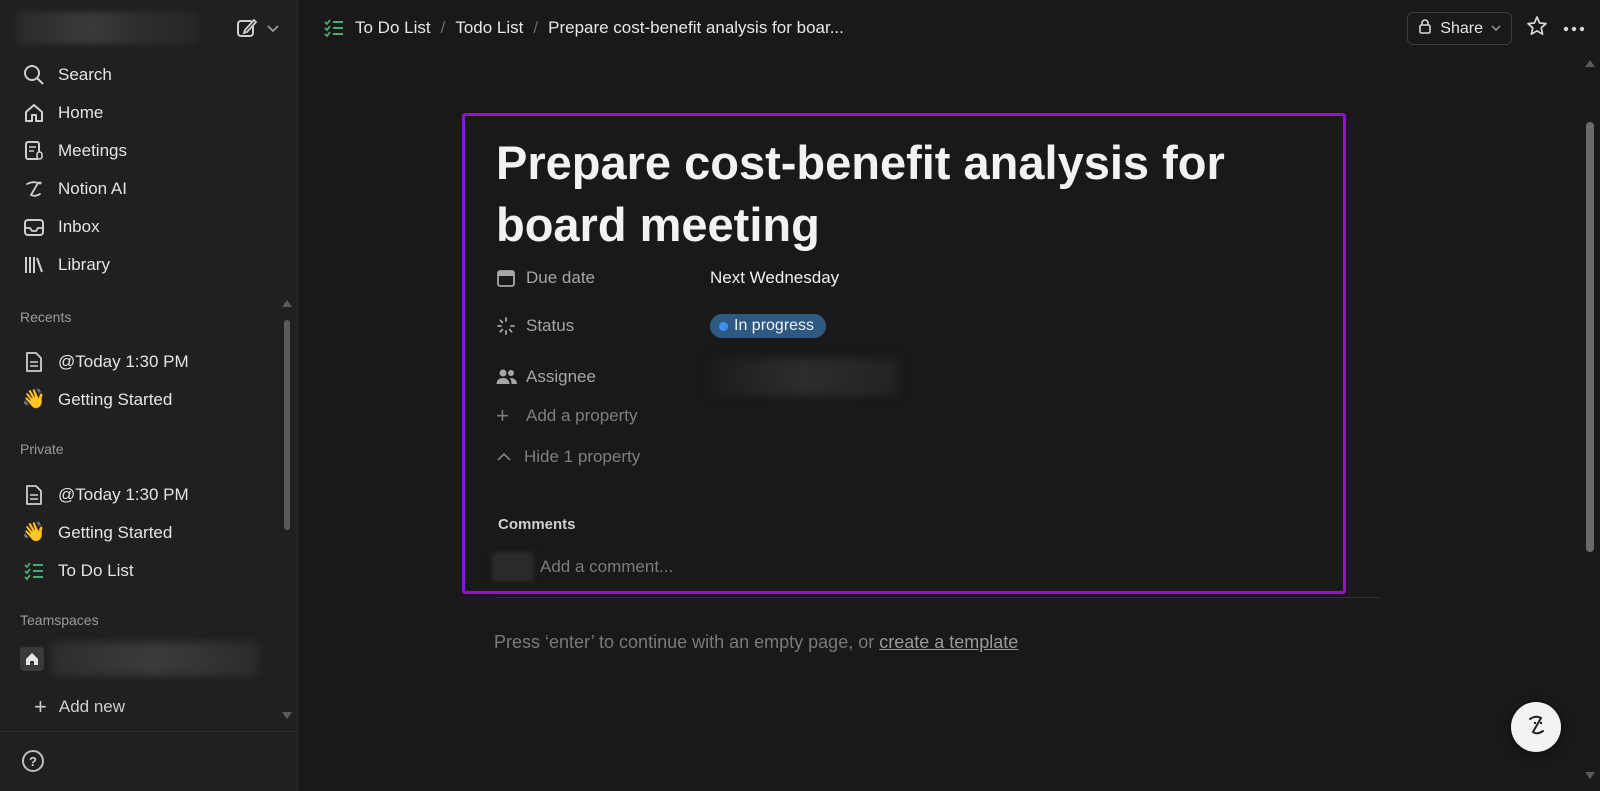  Describe the element at coordinates (143, 571) in the screenshot. I see `private-item-todo-list: To Do List` at that location.